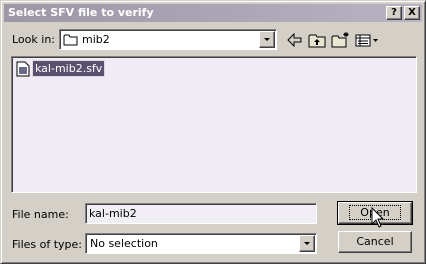  What do you see at coordinates (40, 214) in the screenshot?
I see `file-name-label: File name:` at bounding box center [40, 214].